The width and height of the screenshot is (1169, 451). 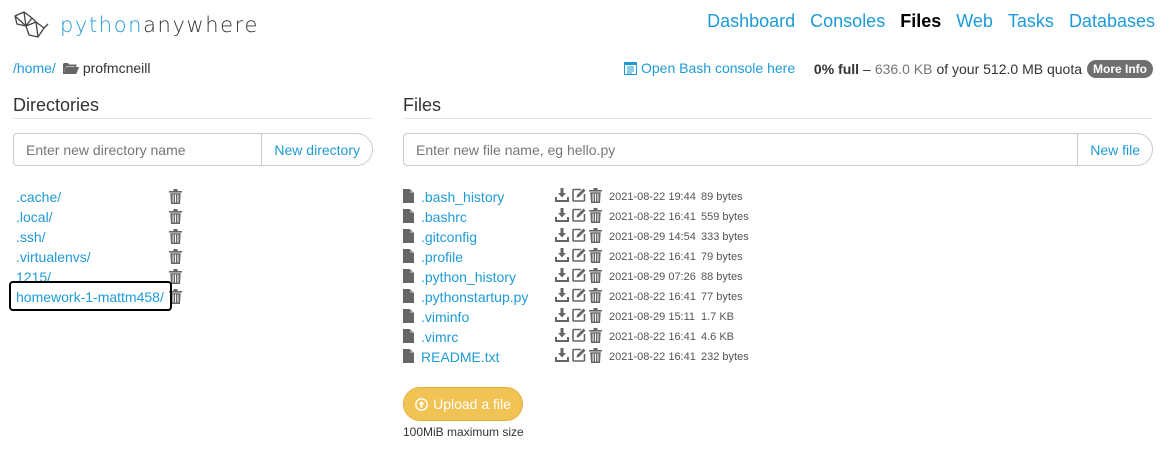 What do you see at coordinates (468, 277) in the screenshot?
I see `file-link: .python_history` at bounding box center [468, 277].